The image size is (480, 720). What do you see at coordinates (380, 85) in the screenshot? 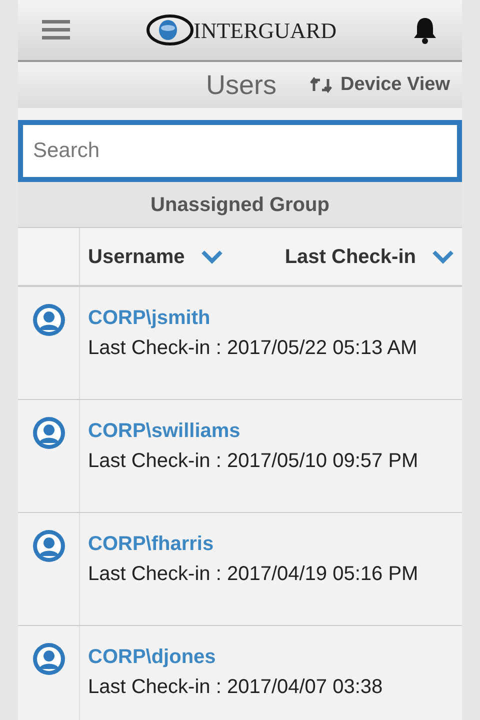
I see `device-view-link: Device View` at bounding box center [380, 85].